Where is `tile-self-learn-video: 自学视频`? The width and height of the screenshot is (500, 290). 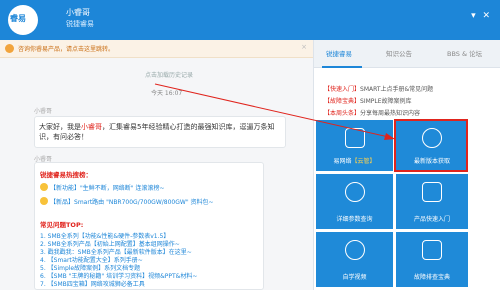
tile-self-learn-video: 自学视频 is located at coordinates (354, 259).